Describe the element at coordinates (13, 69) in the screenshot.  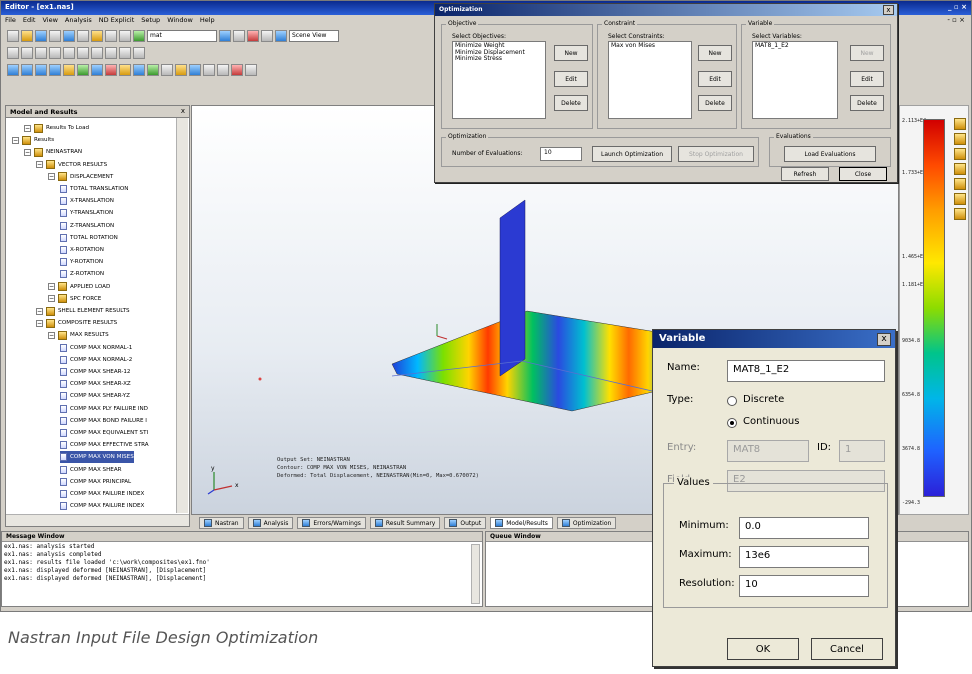
I see `view-front-icon` at that location.